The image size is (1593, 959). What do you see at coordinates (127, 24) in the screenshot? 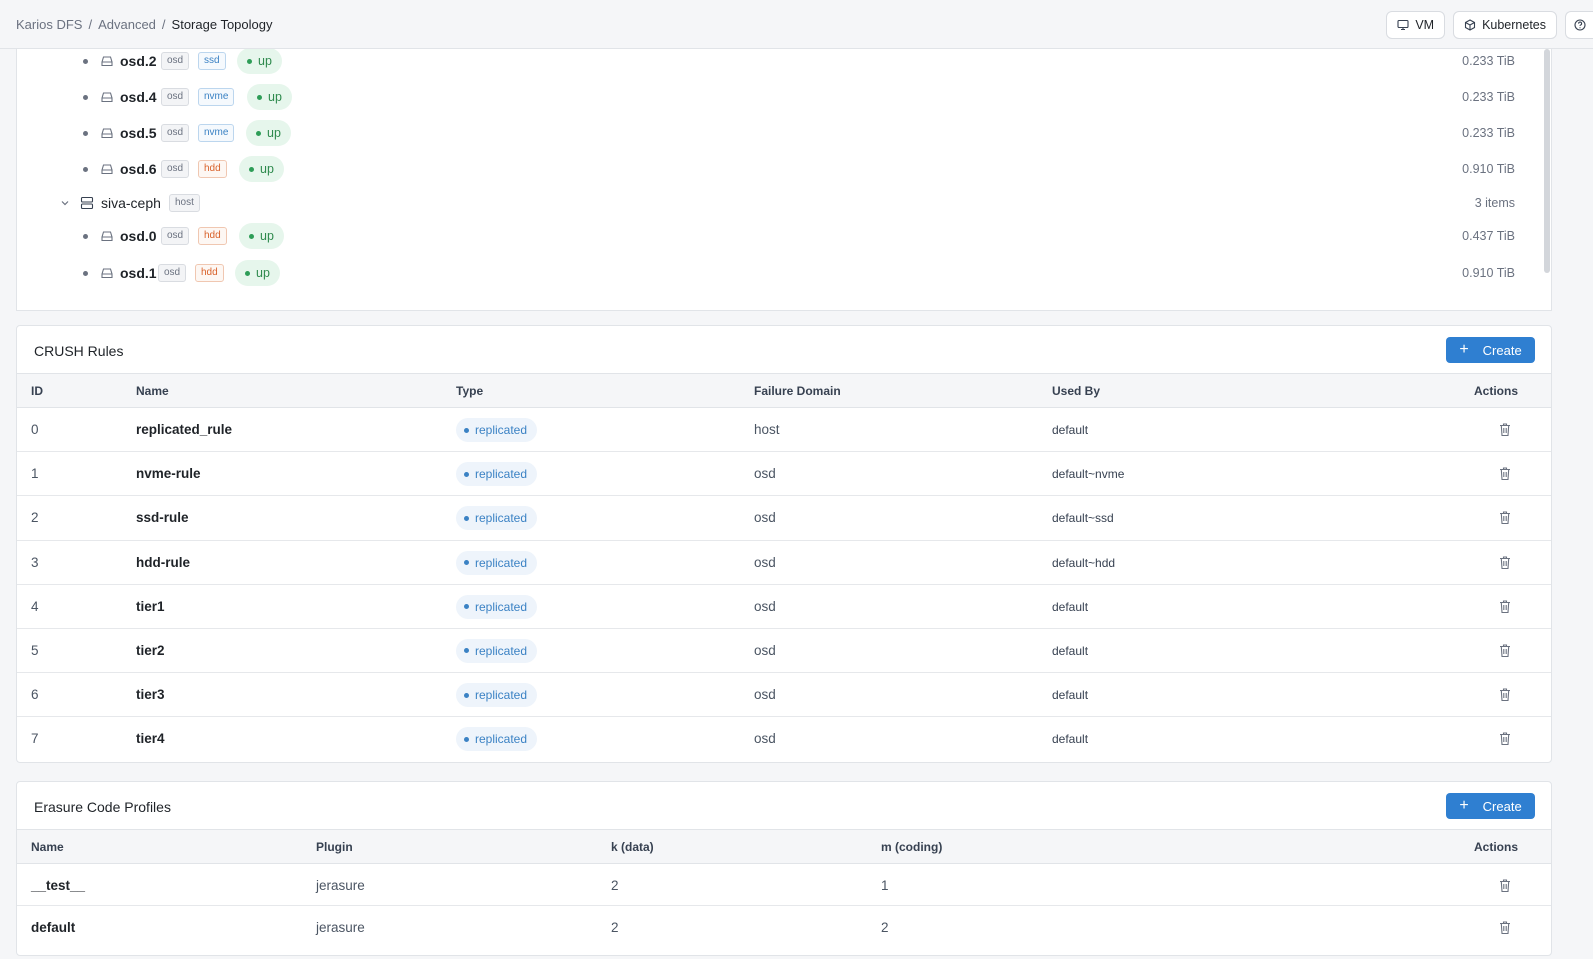
I see `breadcrumb-section: Advanced` at bounding box center [127, 24].